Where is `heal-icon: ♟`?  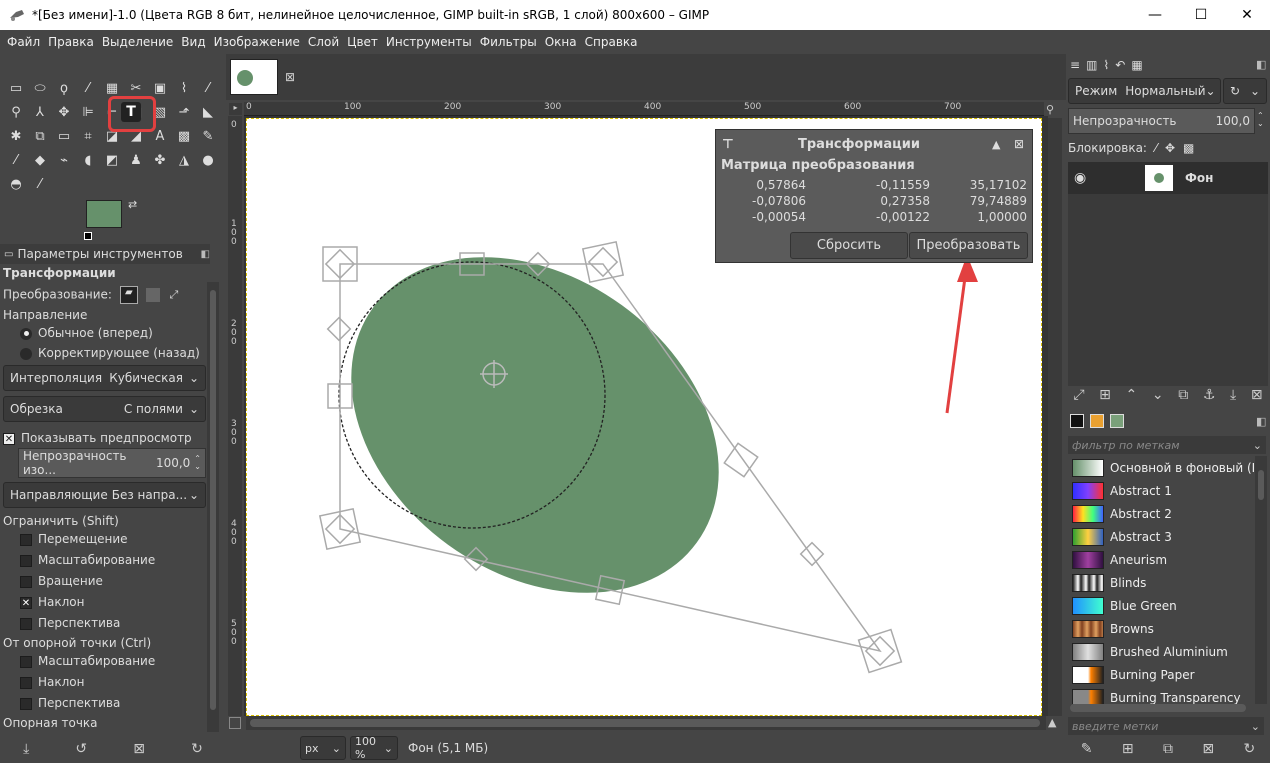
heal-icon: ♟ is located at coordinates (136, 160).